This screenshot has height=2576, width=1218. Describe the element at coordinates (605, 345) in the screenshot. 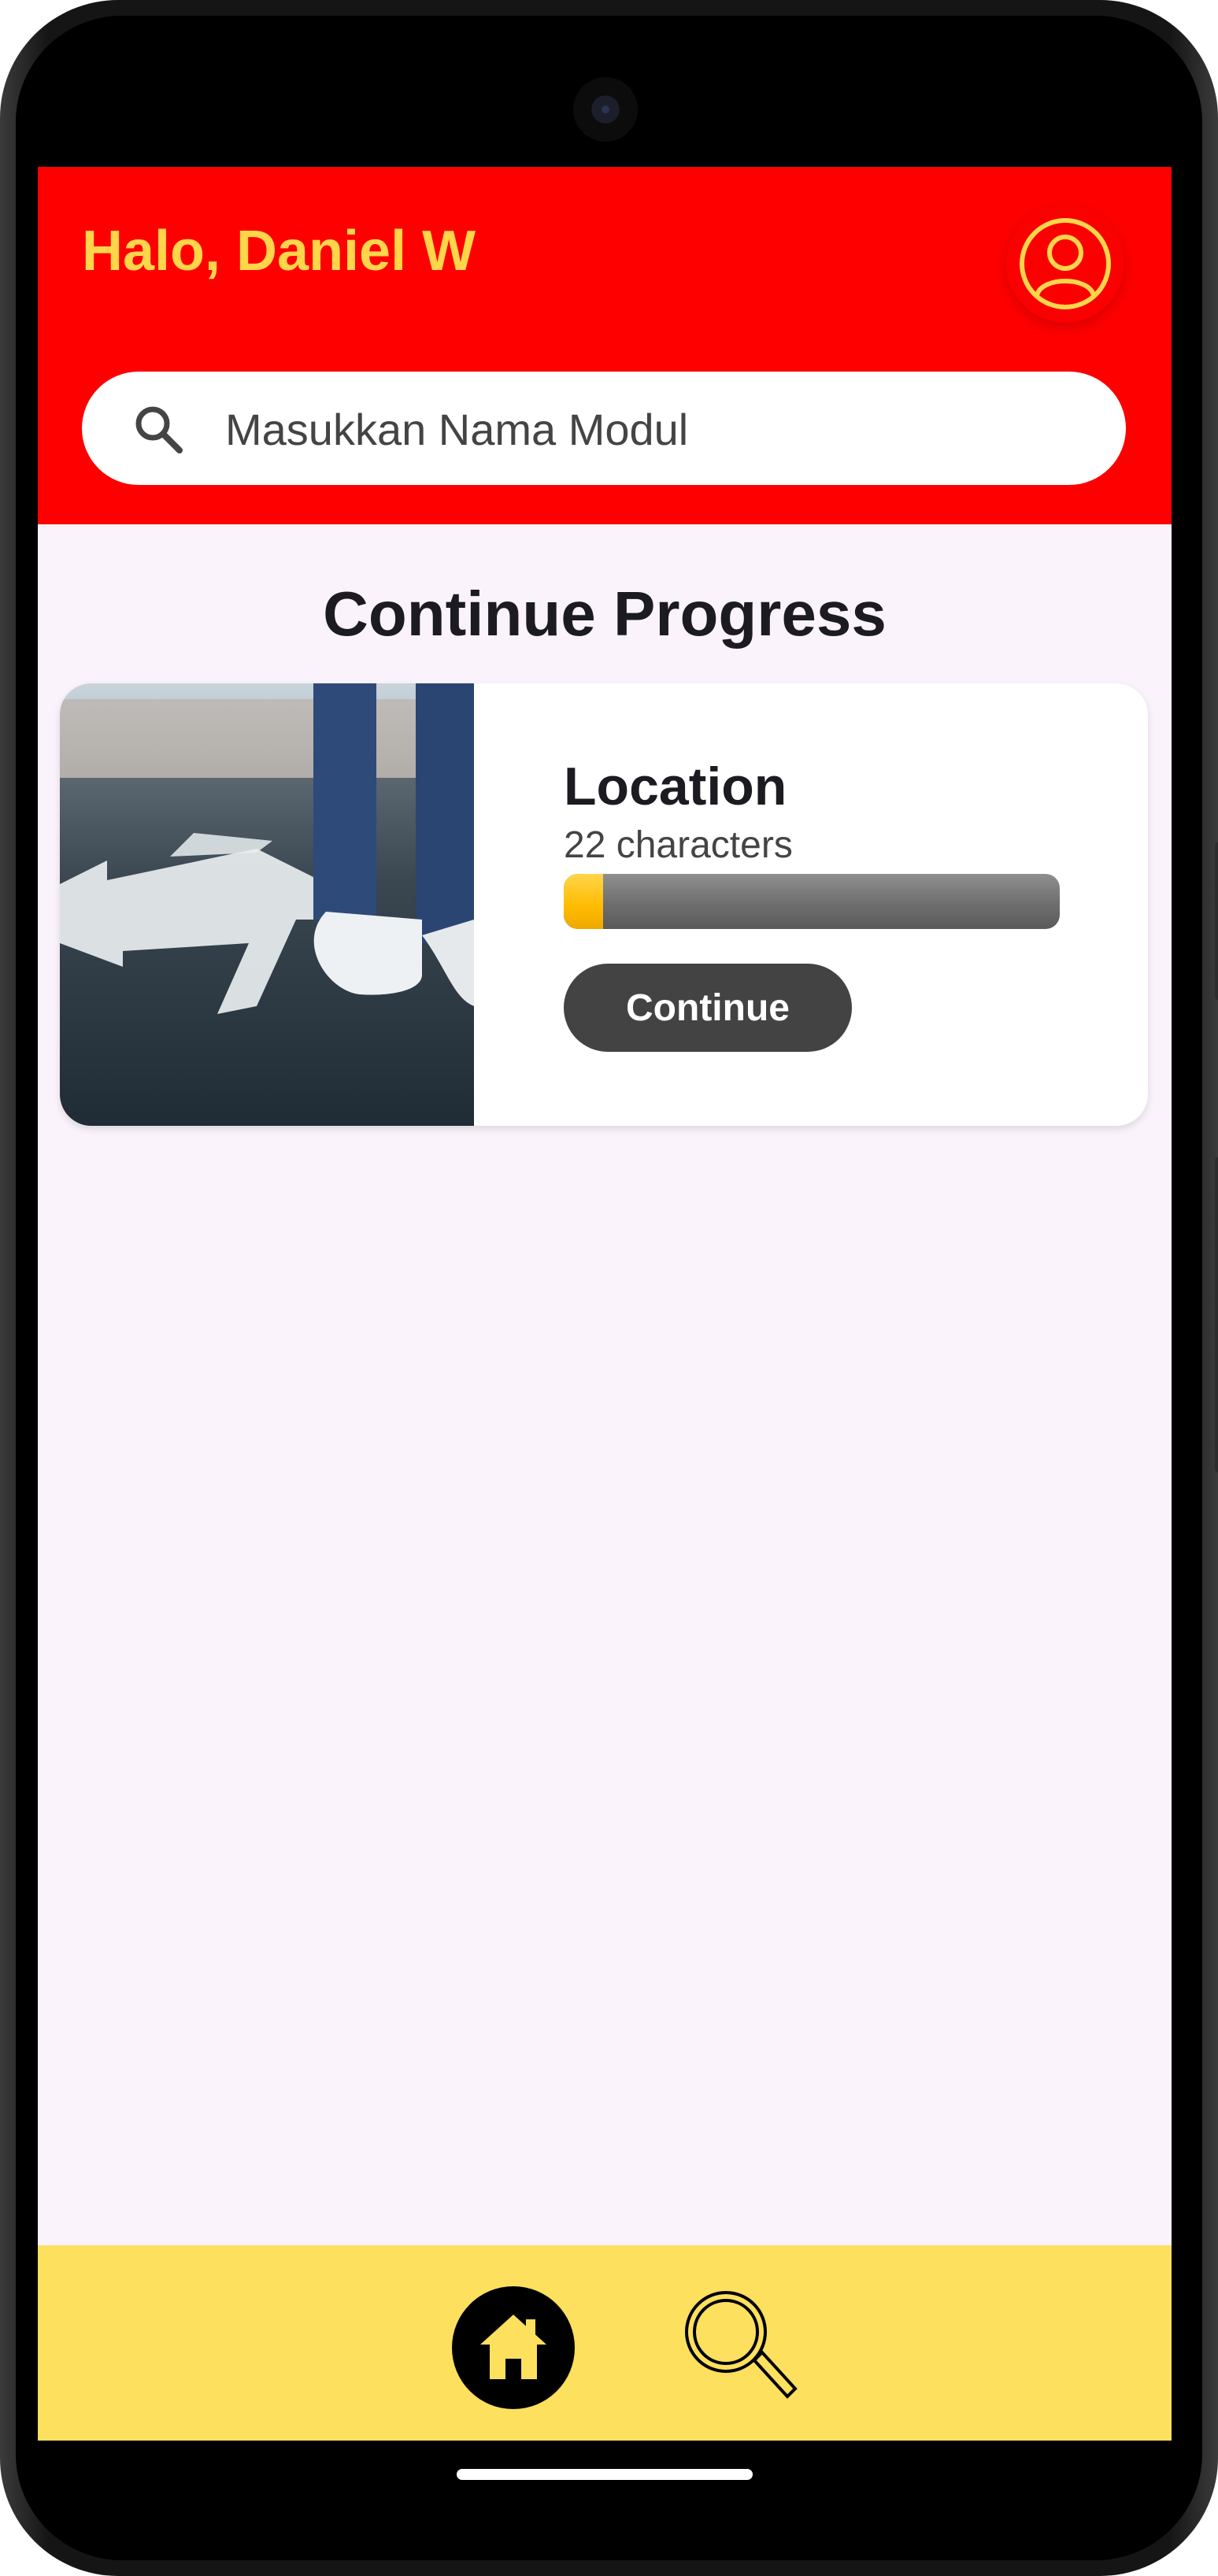

I see `app-header: Halo, Daniel W` at that location.